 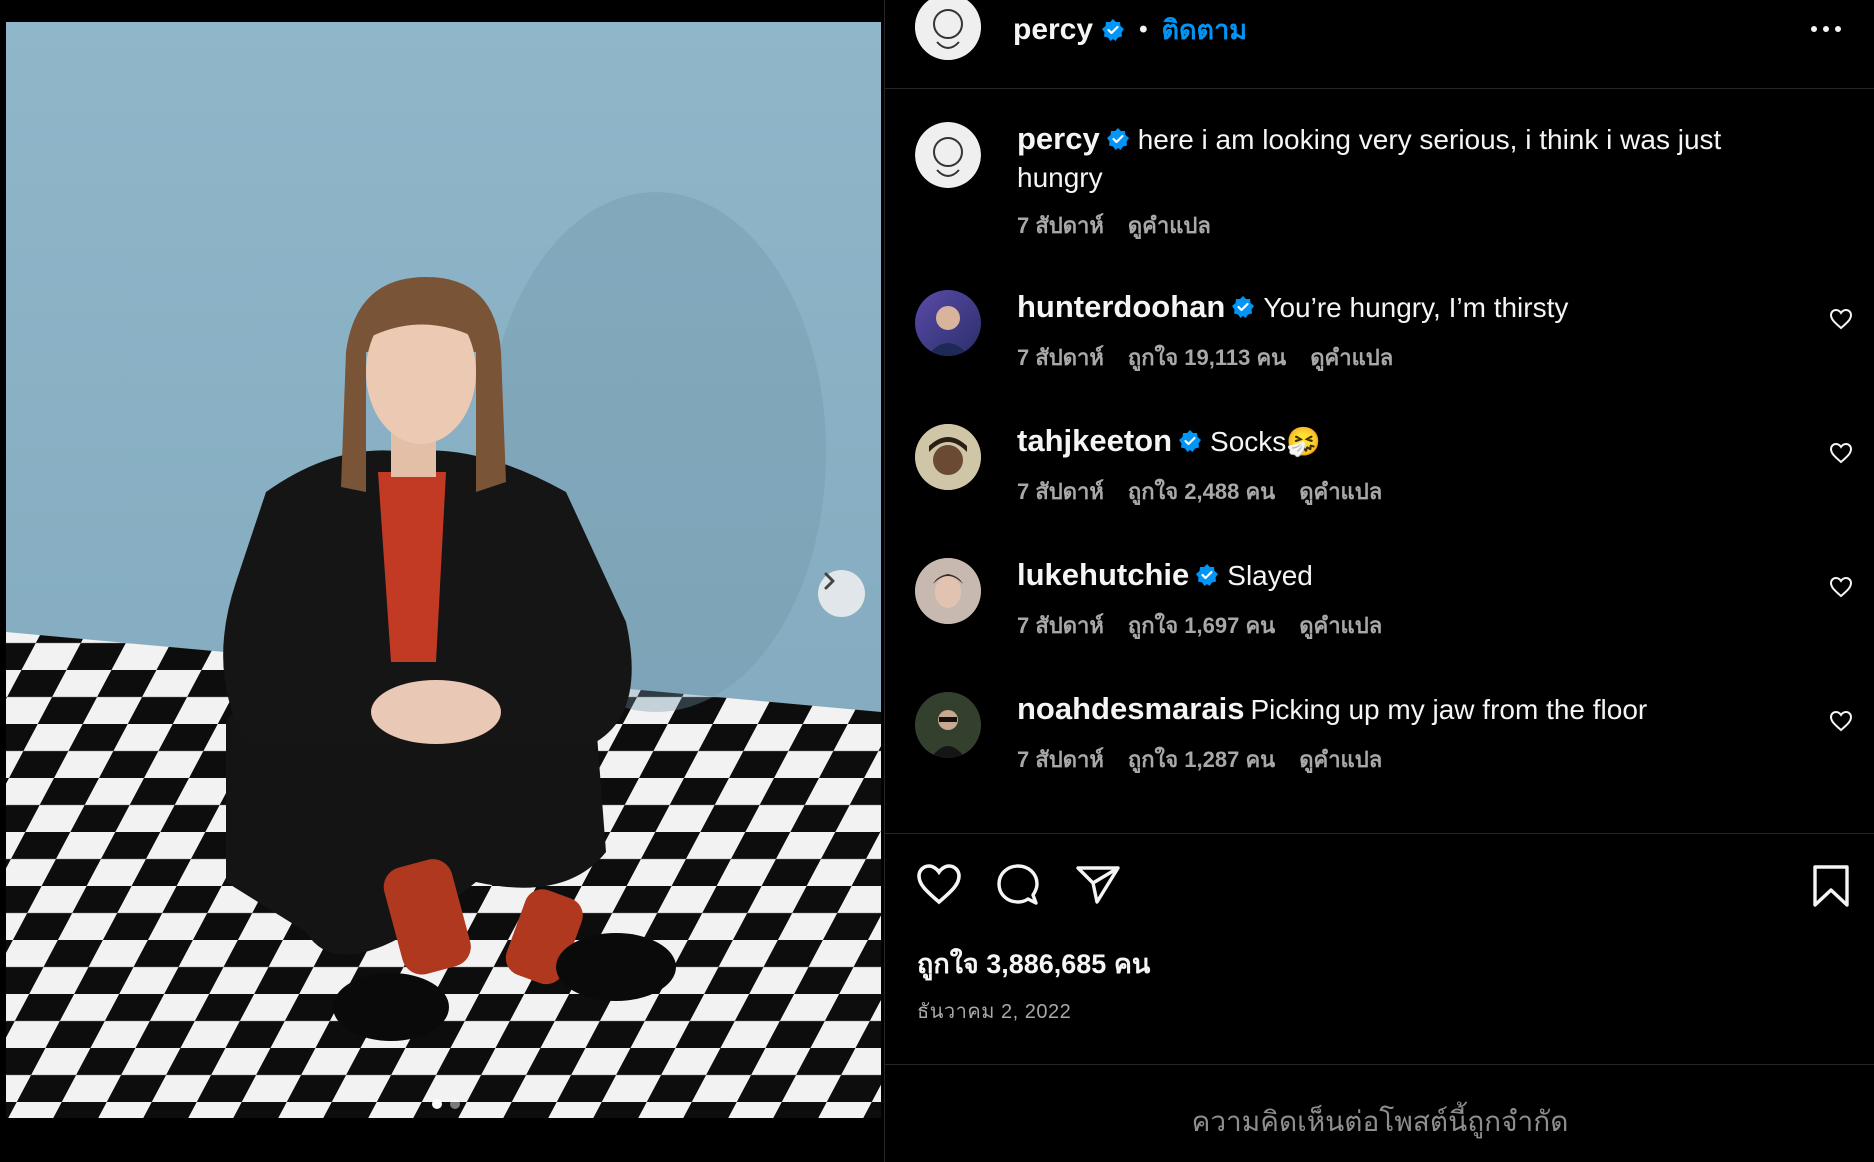 I want to click on caption-username: percy, so click(x=1058, y=138).